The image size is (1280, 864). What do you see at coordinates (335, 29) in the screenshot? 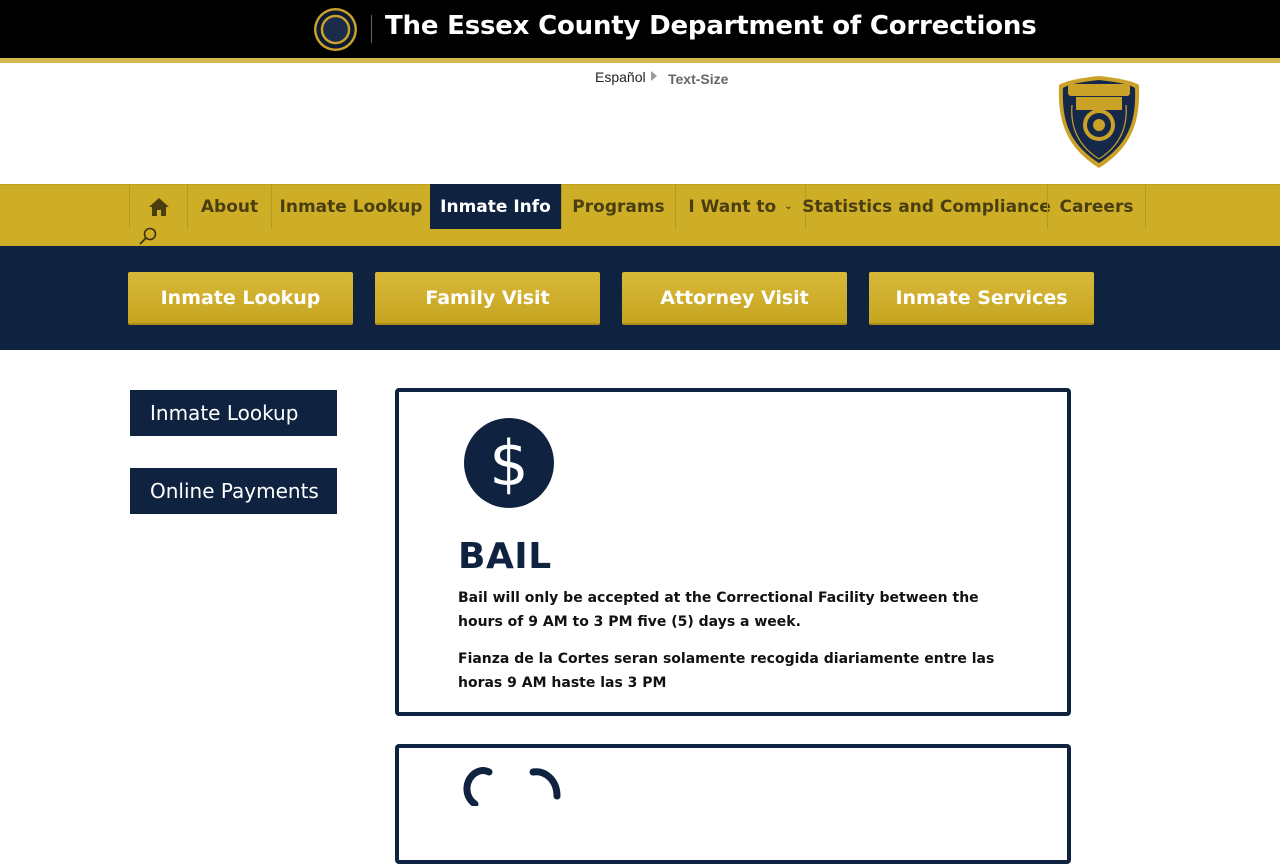
I see `county-seal-icon` at bounding box center [335, 29].